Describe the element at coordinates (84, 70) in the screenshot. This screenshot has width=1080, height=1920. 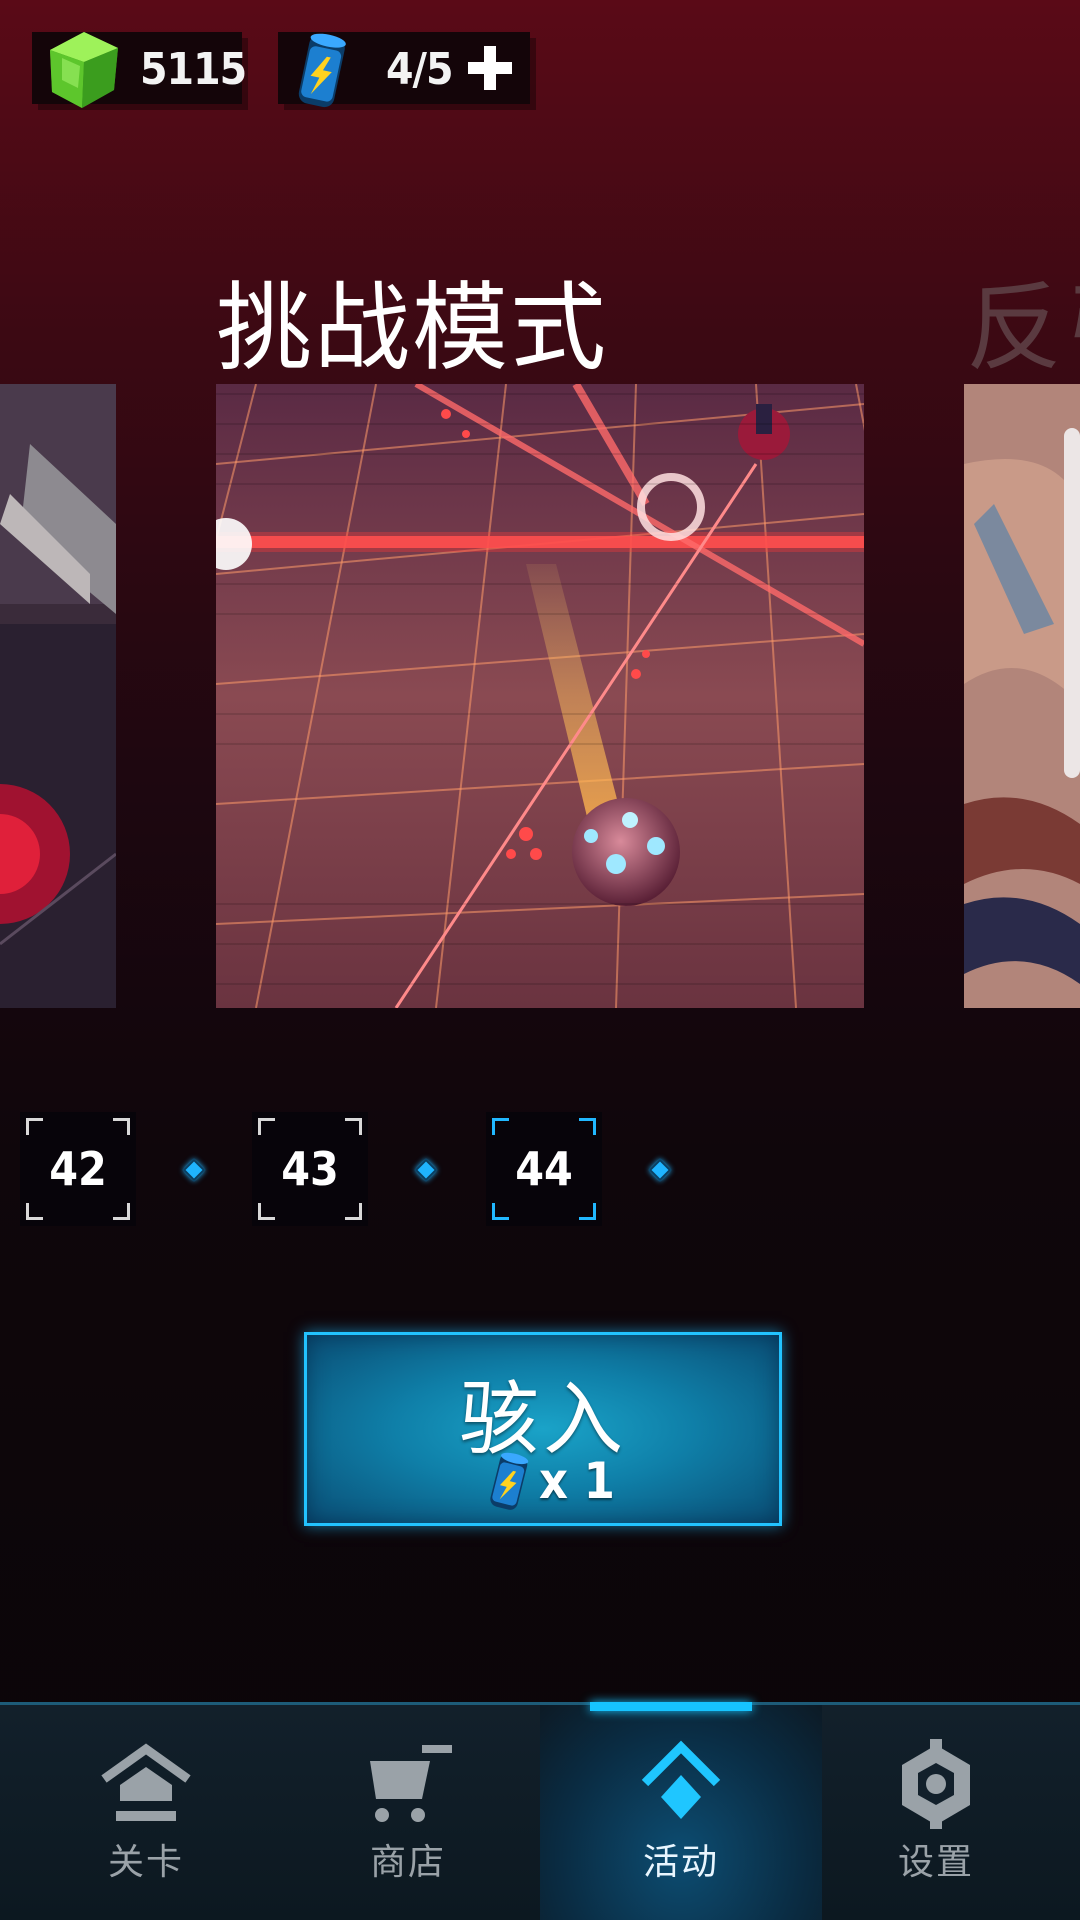
I see `gem-icon` at that location.